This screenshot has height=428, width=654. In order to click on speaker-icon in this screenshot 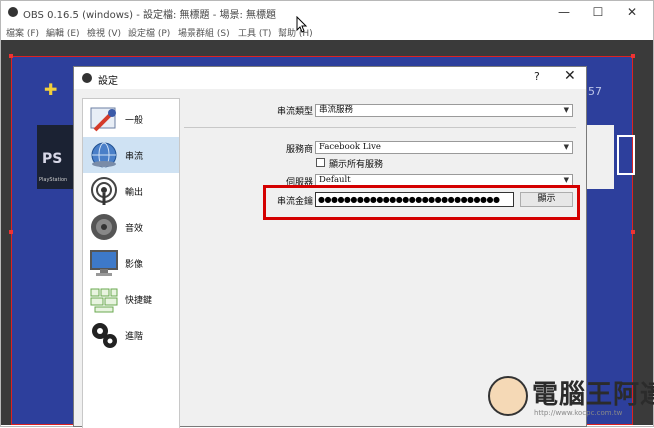, I will do `click(104, 227)`.